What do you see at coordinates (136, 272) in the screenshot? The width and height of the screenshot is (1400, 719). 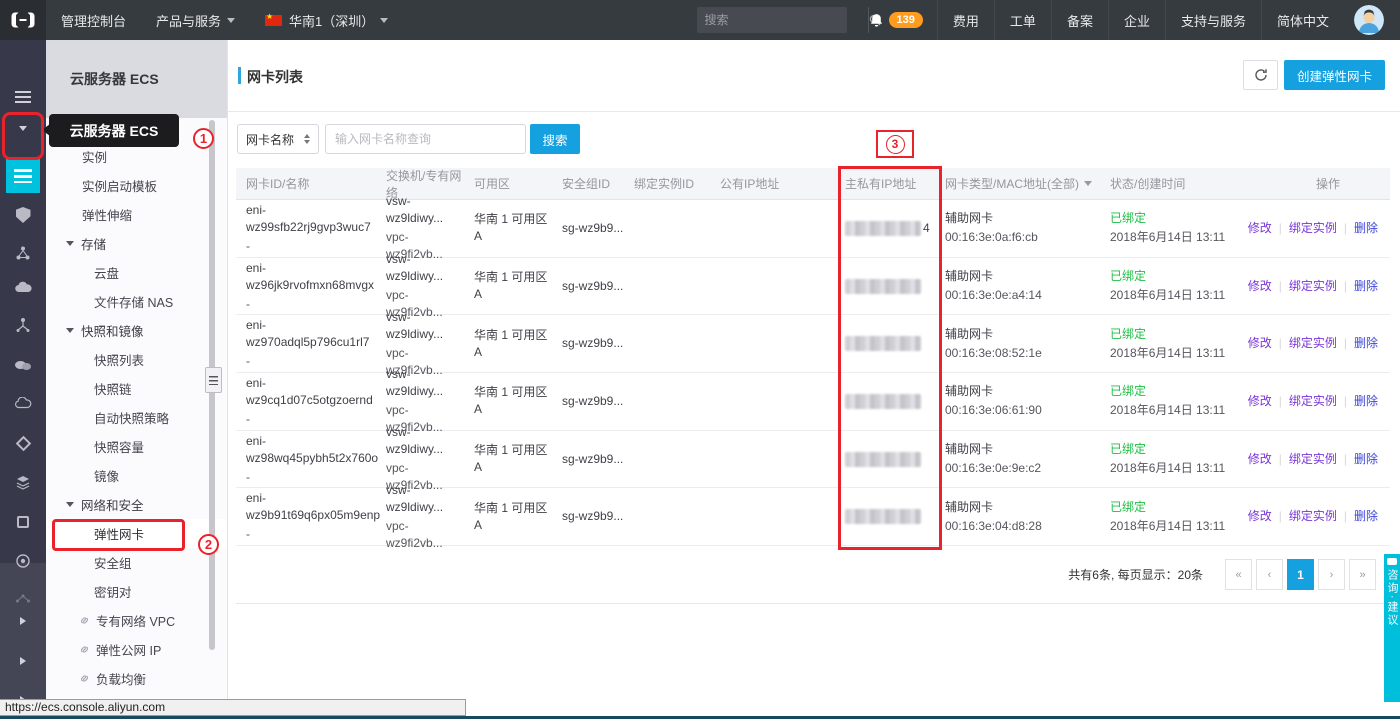 I see `sidebar-item: 云盘` at bounding box center [136, 272].